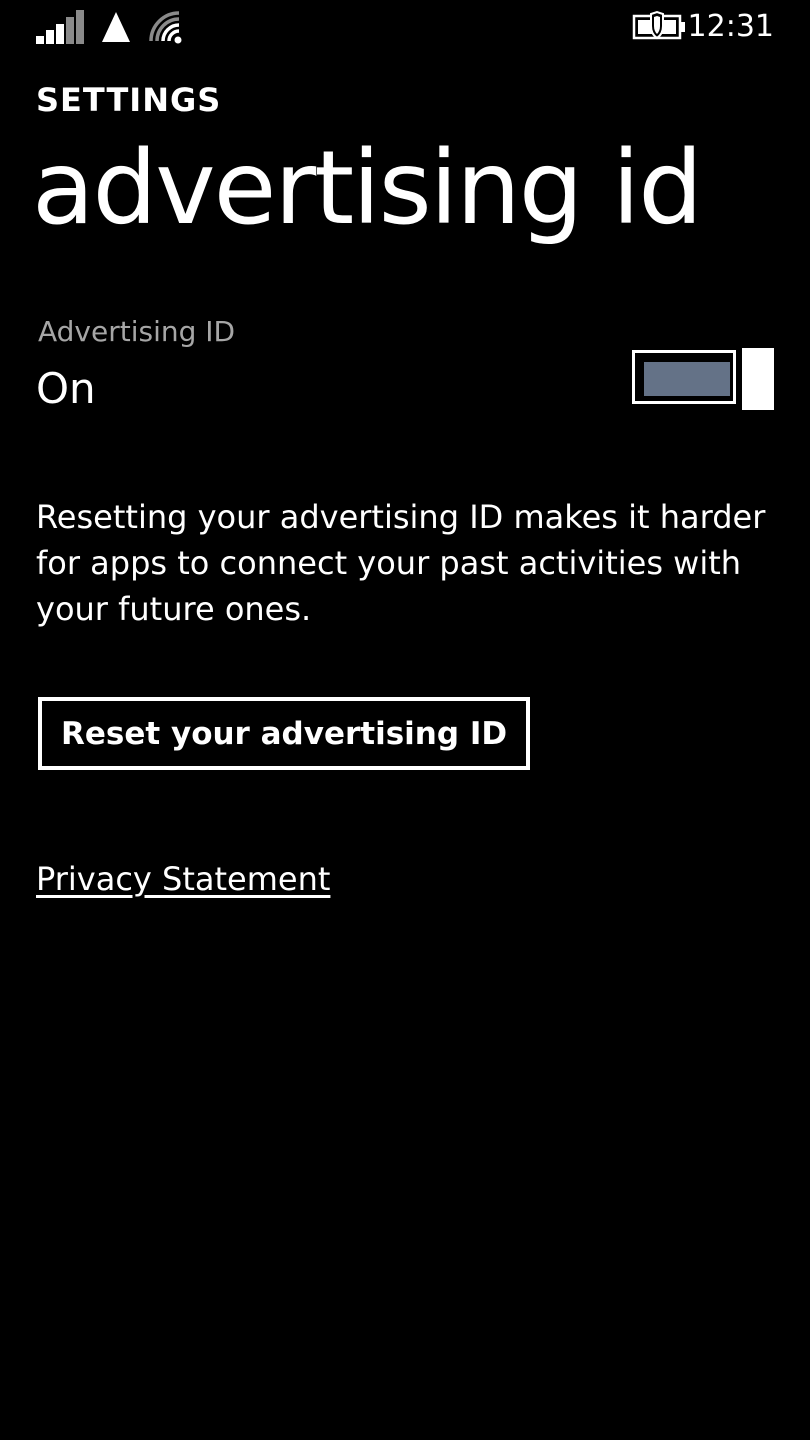 This screenshot has width=810, height=1440. I want to click on page-title: advertising id, so click(367, 188).